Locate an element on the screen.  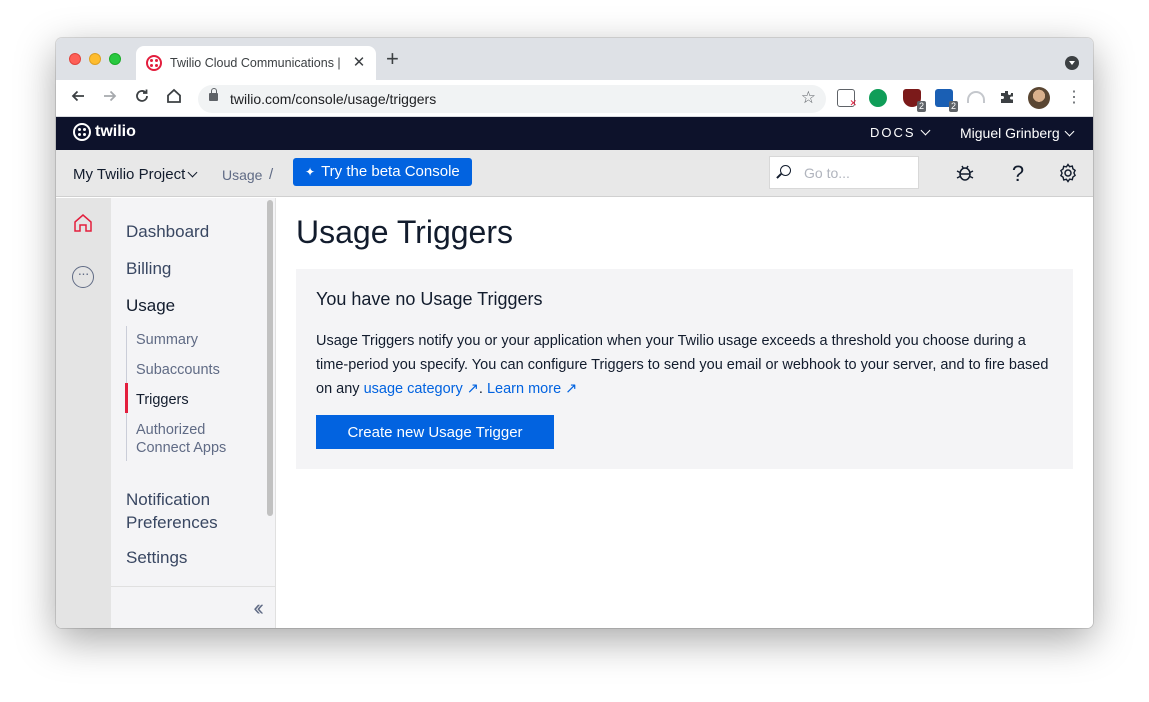
user-menu: Miguel Grinberg is located at coordinates (1017, 133).